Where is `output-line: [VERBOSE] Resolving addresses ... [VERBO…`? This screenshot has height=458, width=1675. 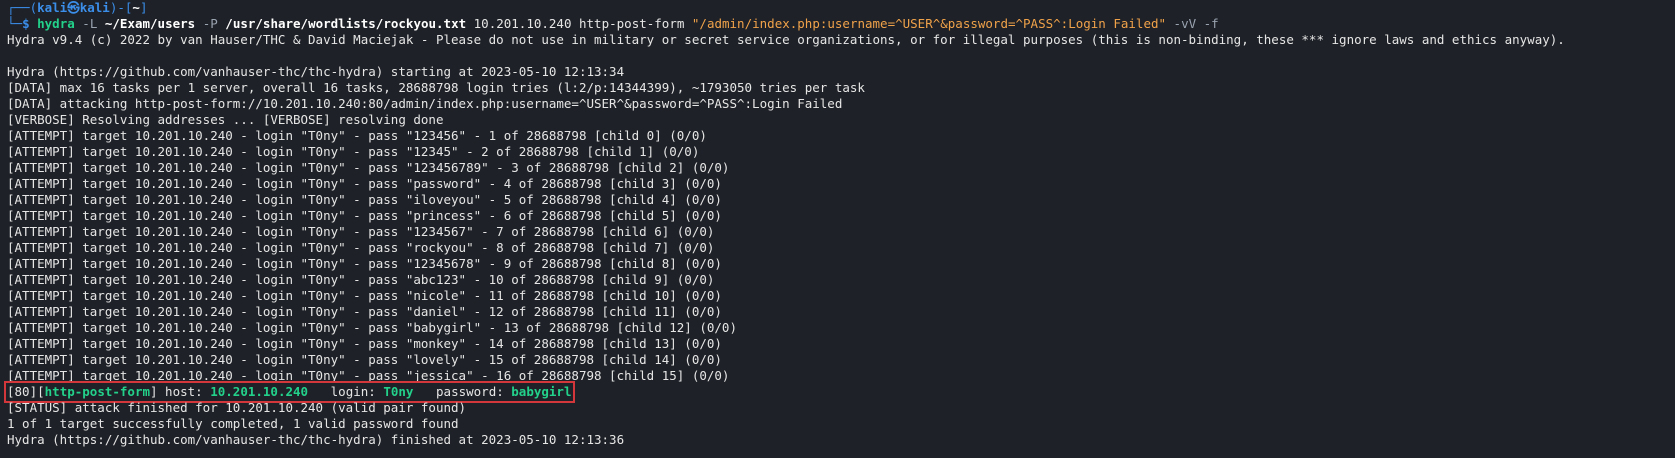 output-line: [VERBOSE] Resolving addresses ... [VERBO… is located at coordinates (225, 119).